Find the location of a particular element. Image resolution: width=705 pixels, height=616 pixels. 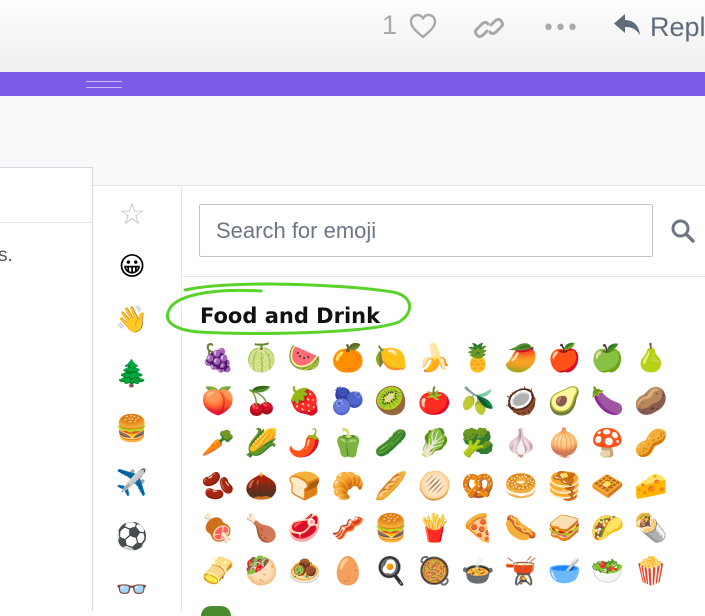

category-favorites-icon: ☆ is located at coordinates (132, 215).